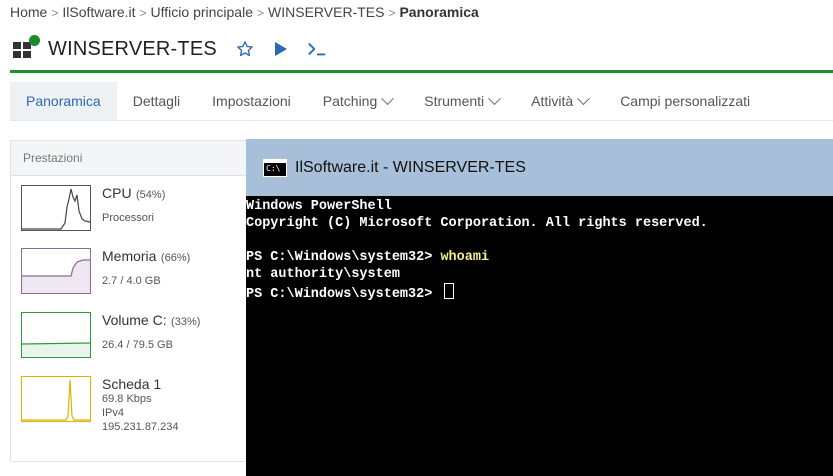 This screenshot has height=476, width=833. What do you see at coordinates (319, 206) in the screenshot?
I see `terminal-line: Windows PowerShell` at bounding box center [319, 206].